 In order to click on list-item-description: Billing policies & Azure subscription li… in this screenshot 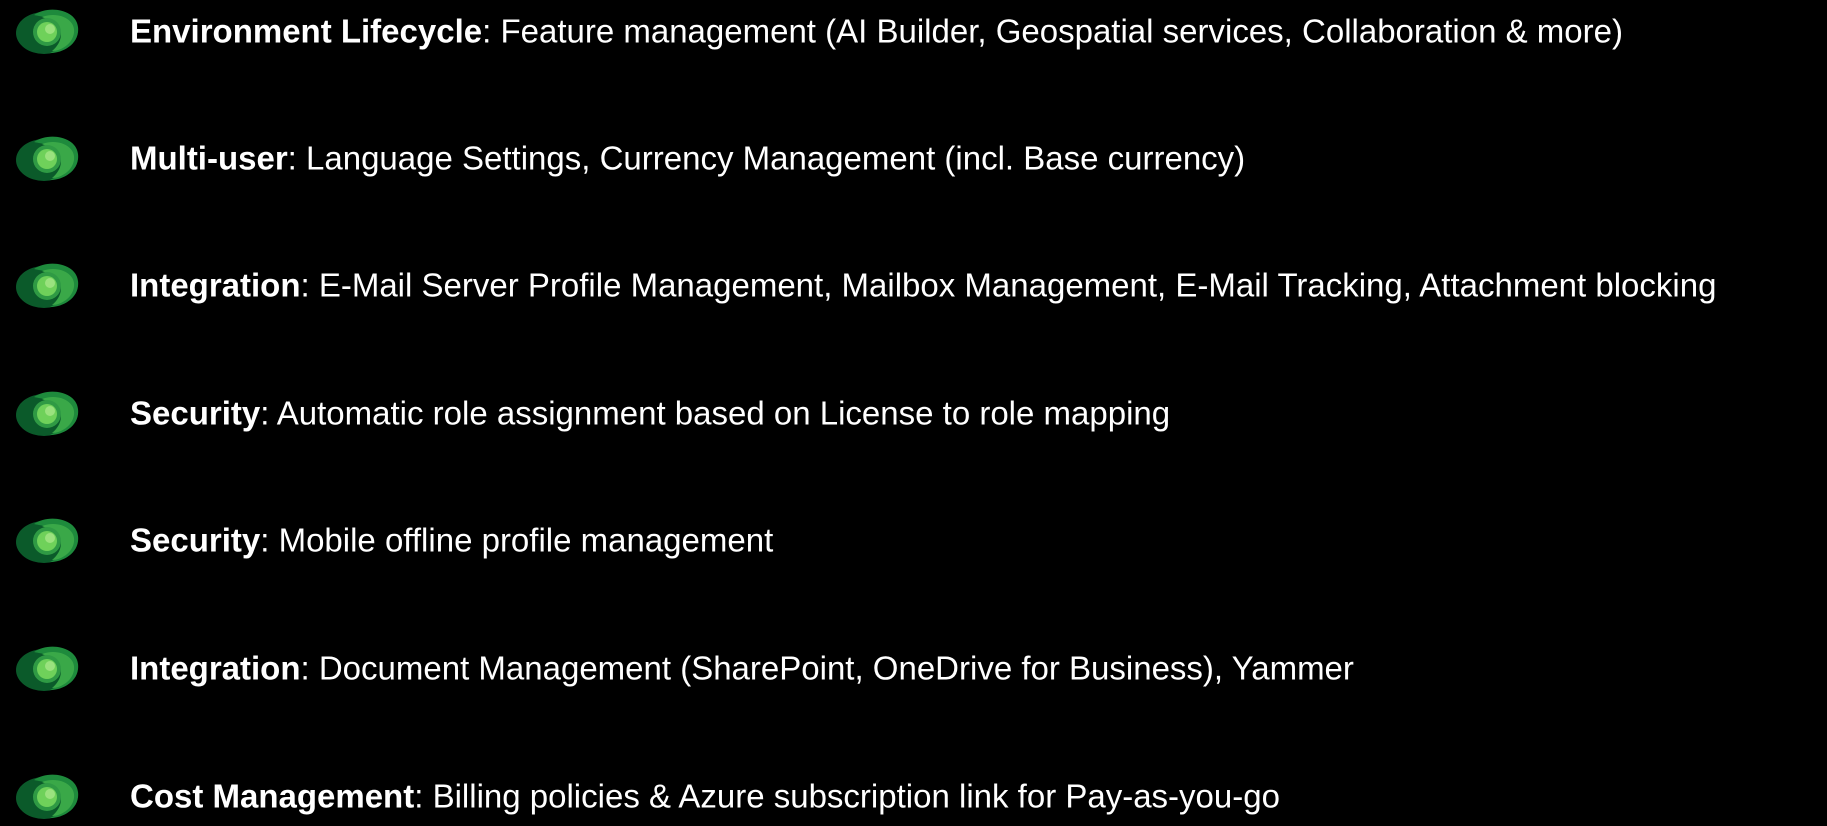, I will do `click(856, 796)`.